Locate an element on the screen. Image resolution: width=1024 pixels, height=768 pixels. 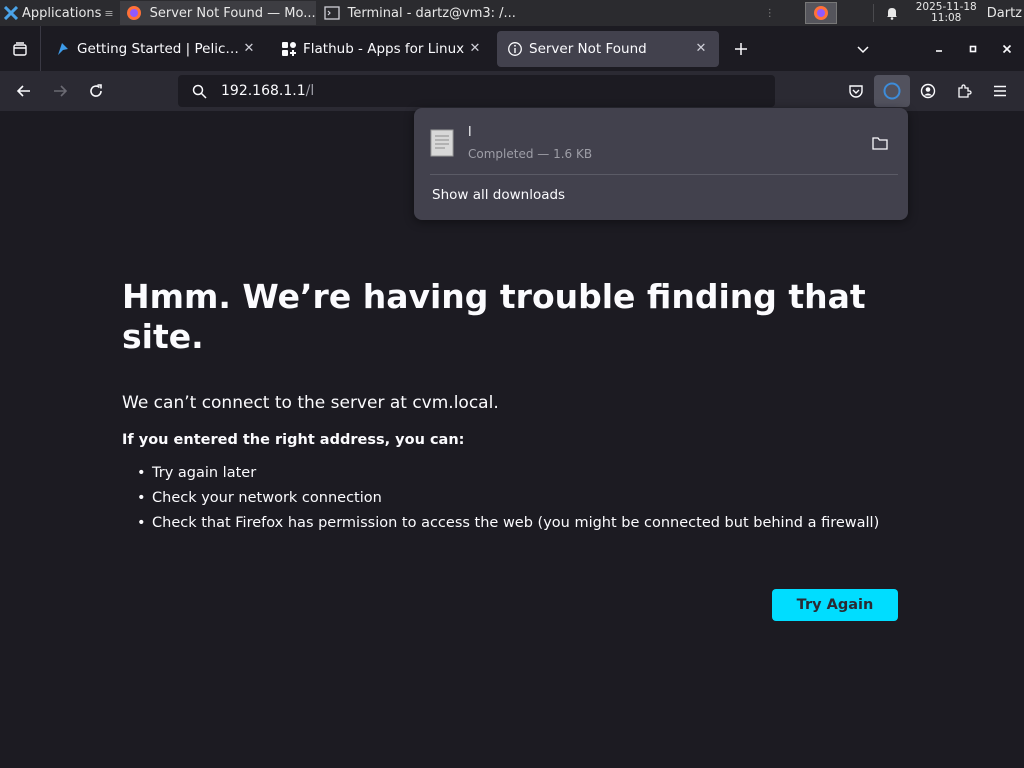
app-menu-button is located at coordinates (1000, 91).